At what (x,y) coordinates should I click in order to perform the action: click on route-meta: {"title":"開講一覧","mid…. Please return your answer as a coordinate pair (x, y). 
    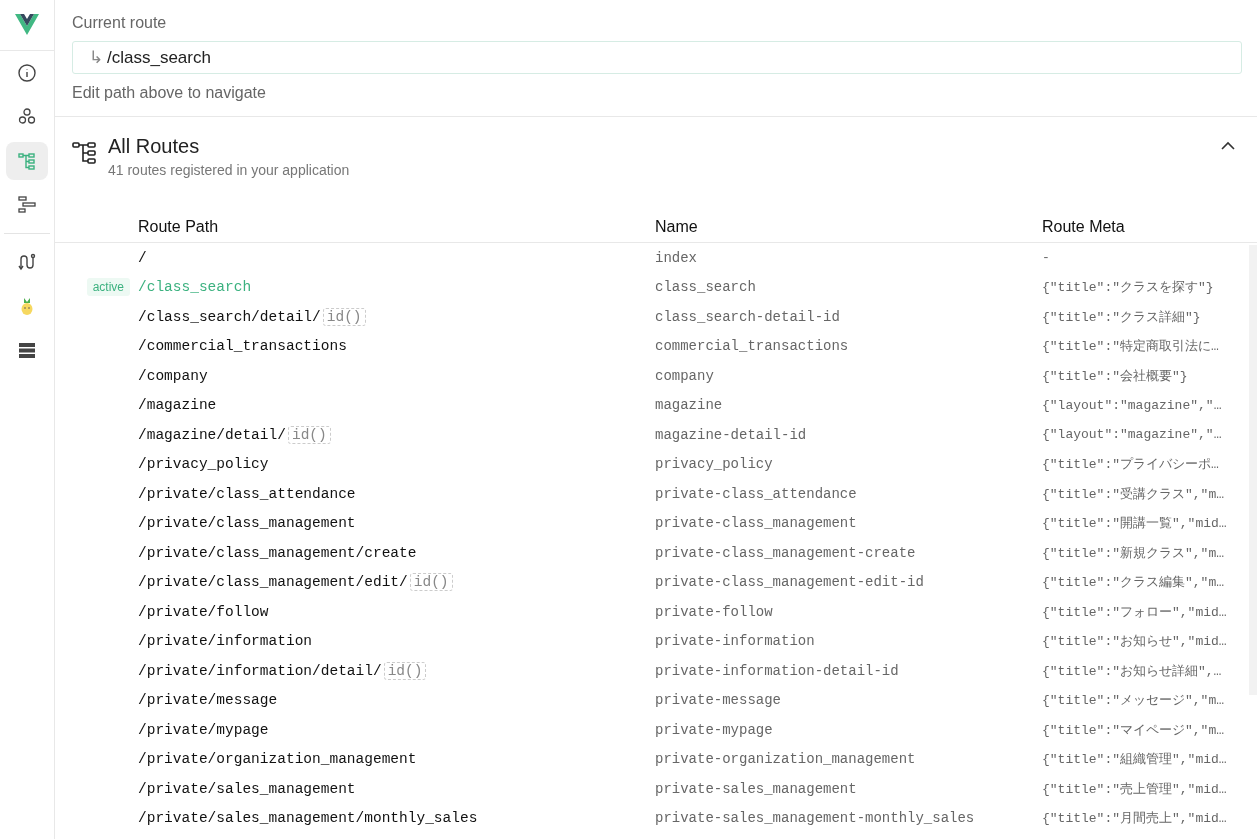
    Looking at the image, I should click on (1134, 524).